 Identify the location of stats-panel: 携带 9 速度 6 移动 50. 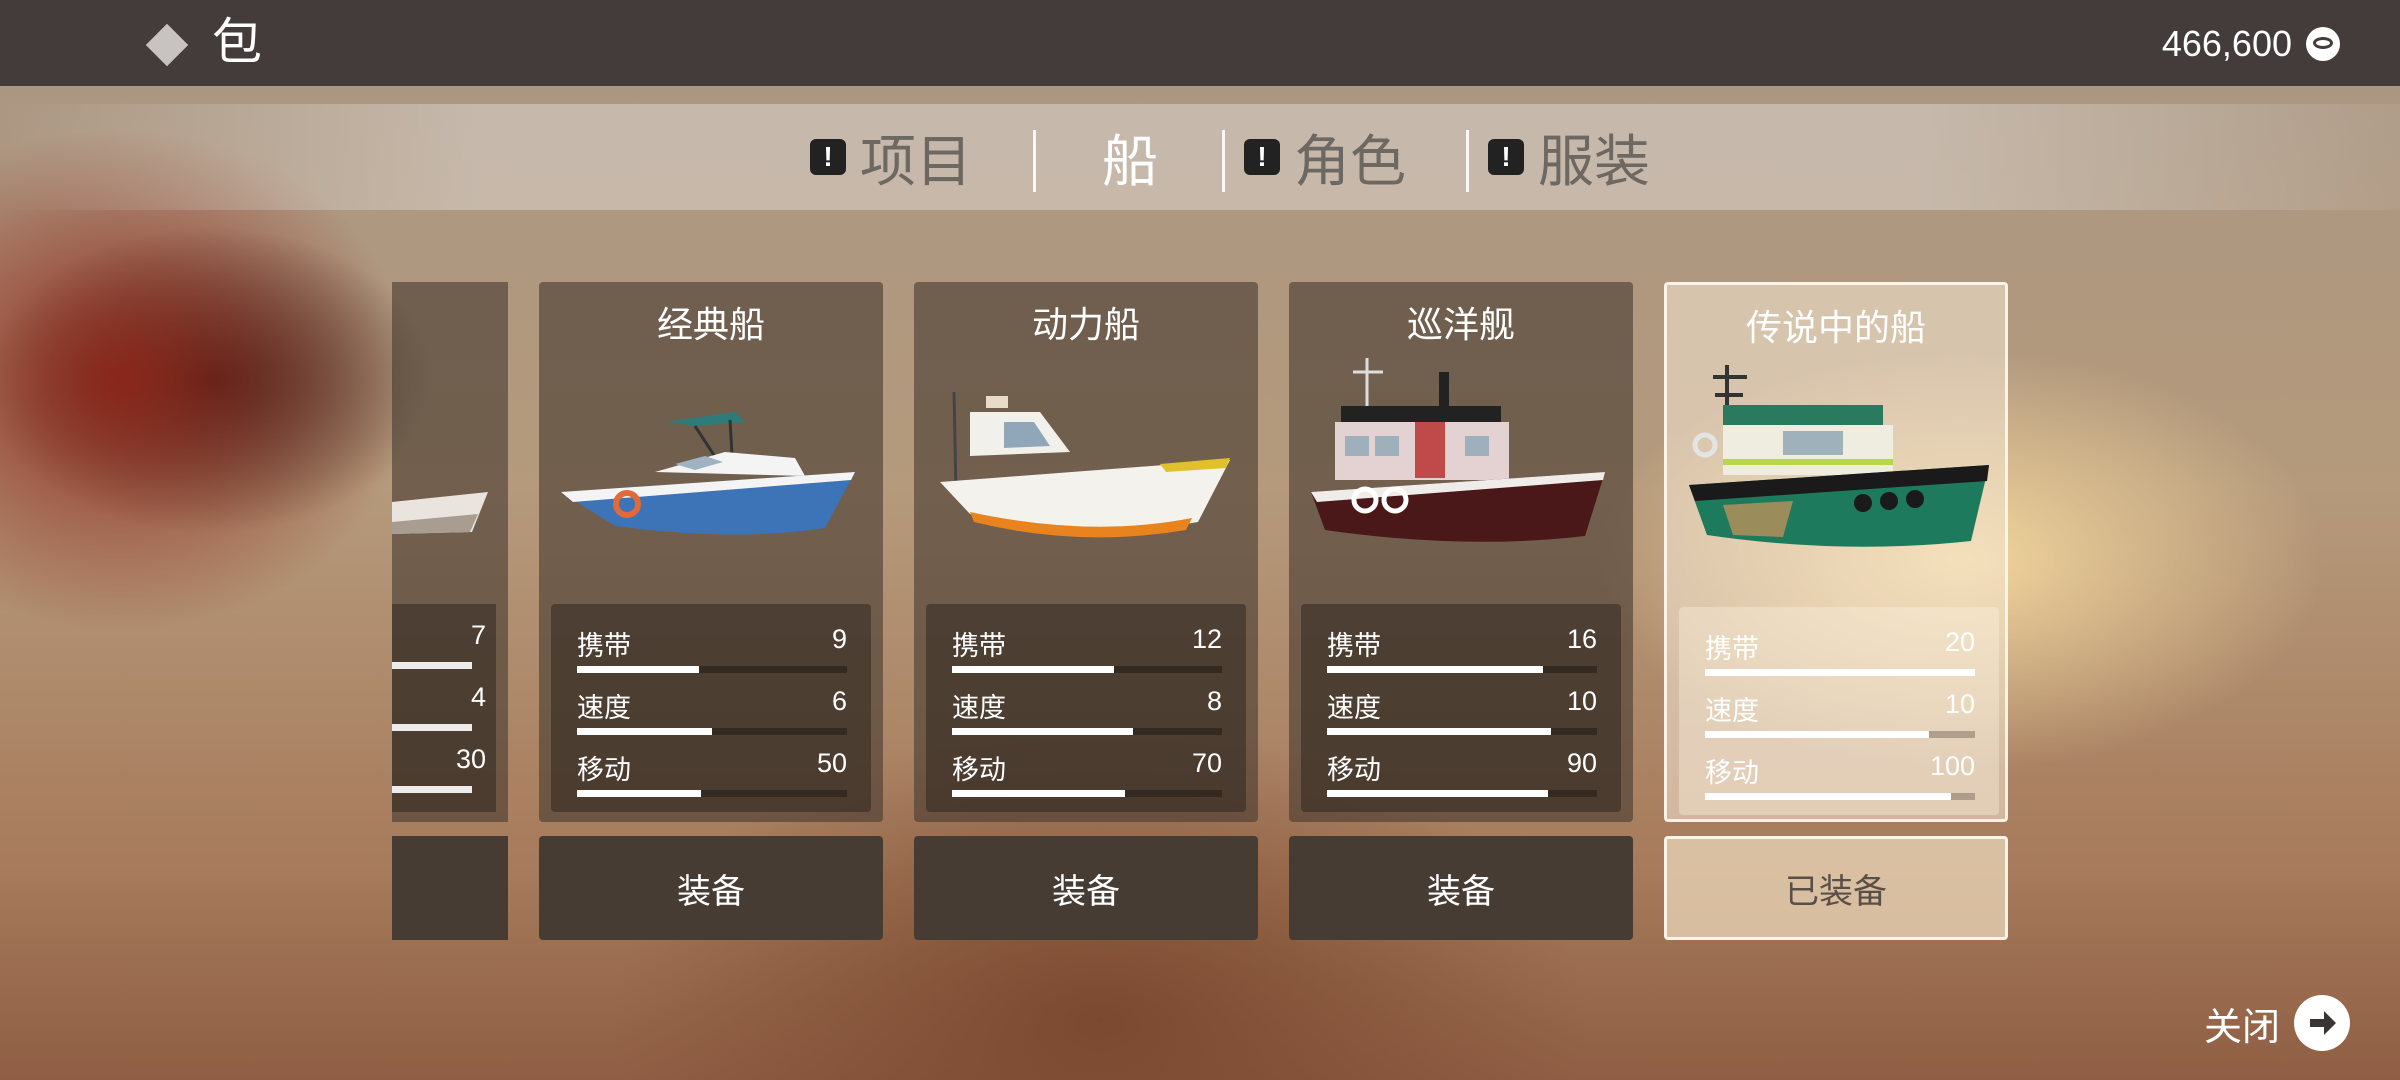
(711, 708).